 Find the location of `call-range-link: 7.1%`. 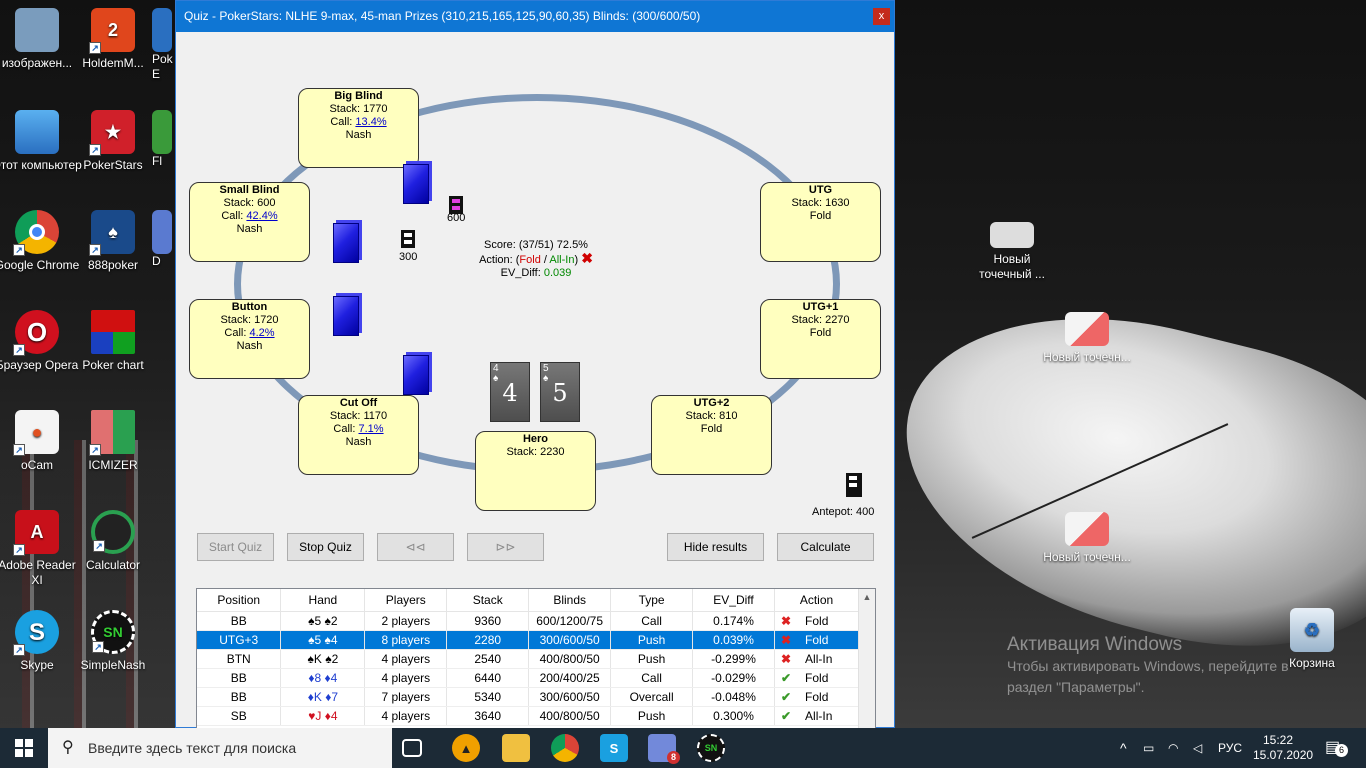

call-range-link: 7.1% is located at coordinates (370, 429).